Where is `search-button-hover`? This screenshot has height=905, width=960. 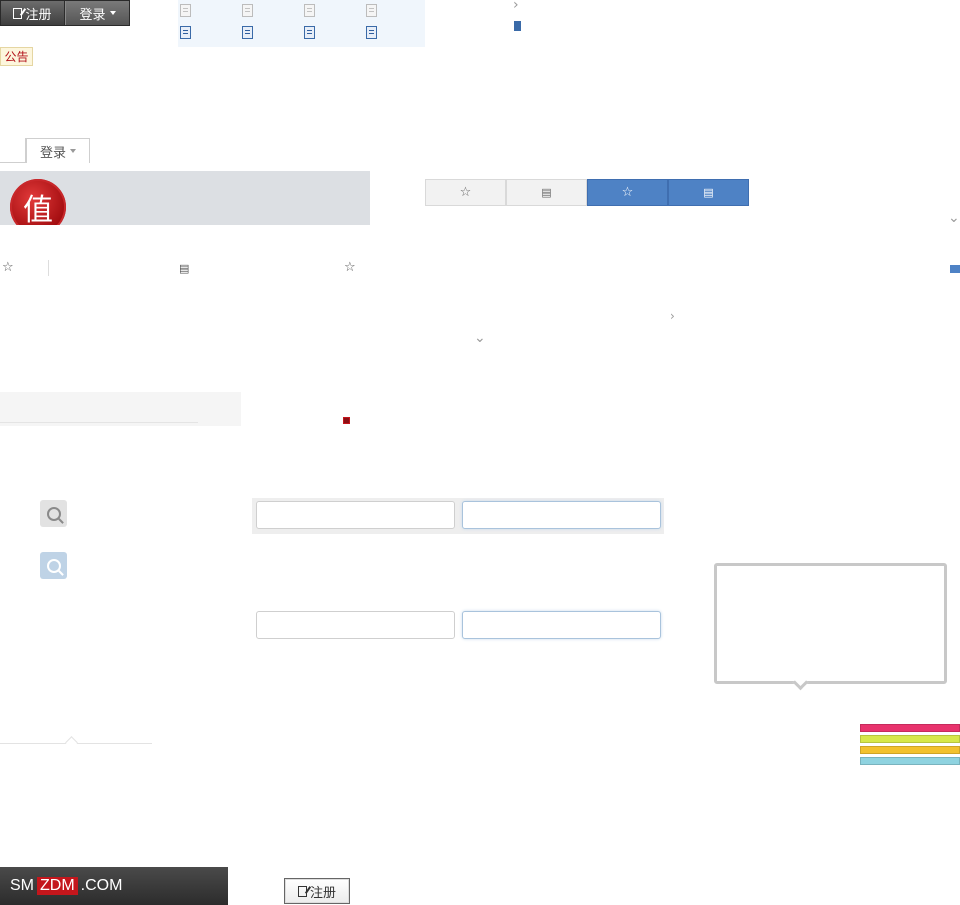
search-button-hover is located at coordinates (53, 565).